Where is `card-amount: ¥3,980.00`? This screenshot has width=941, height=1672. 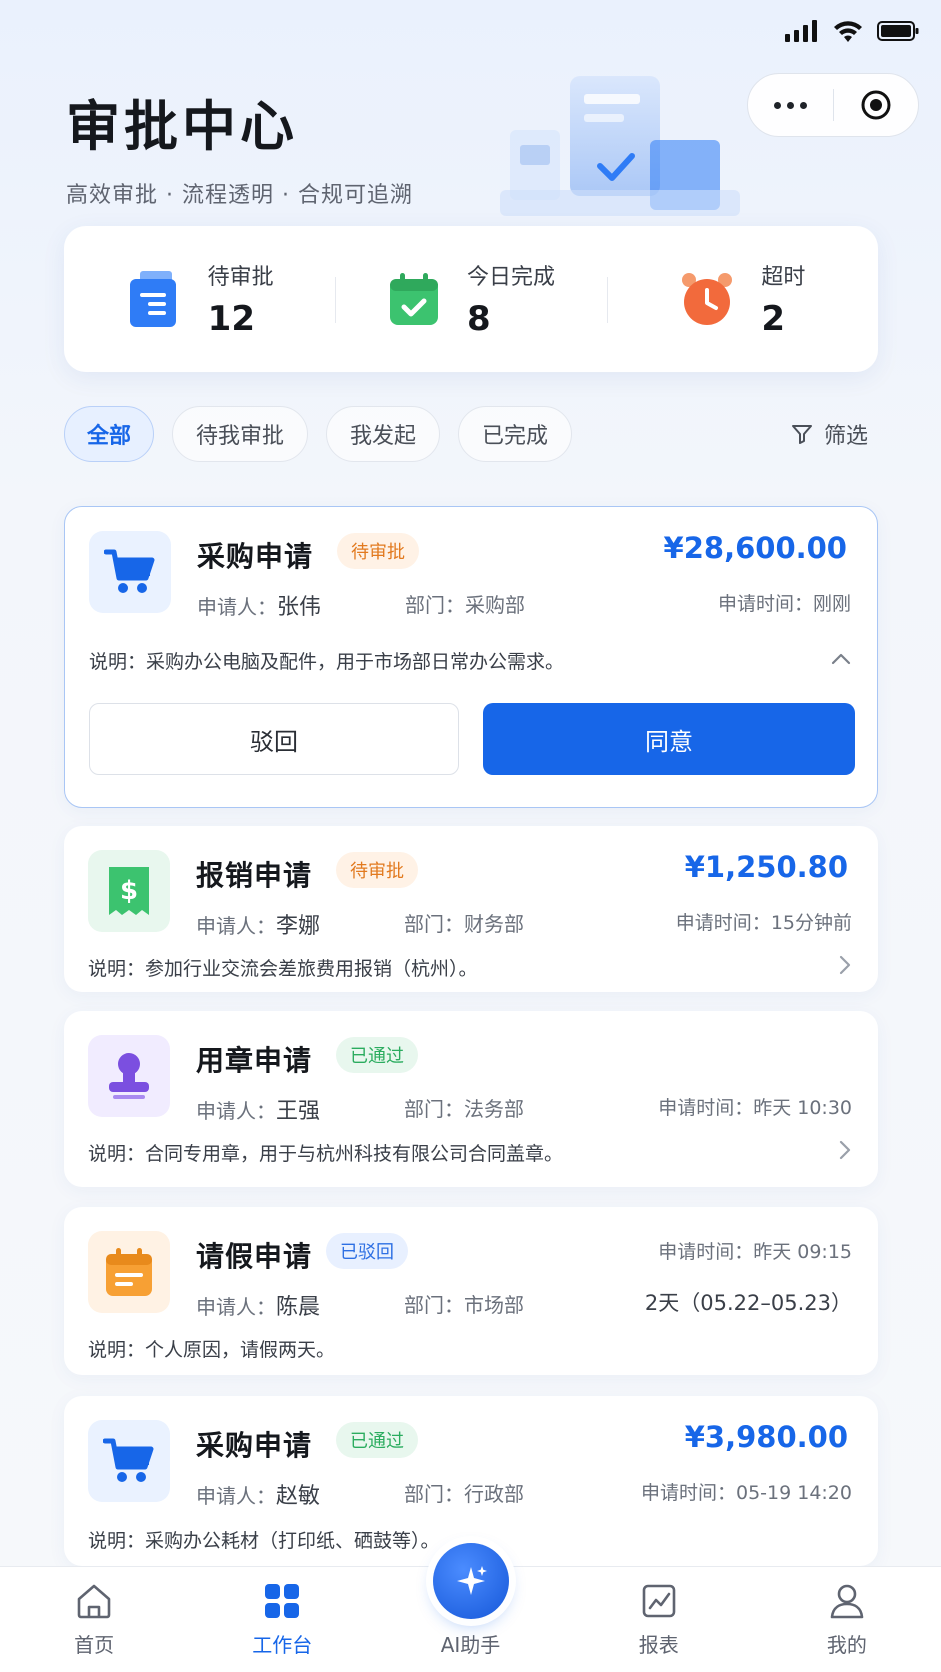 card-amount: ¥3,980.00 is located at coordinates (766, 1437).